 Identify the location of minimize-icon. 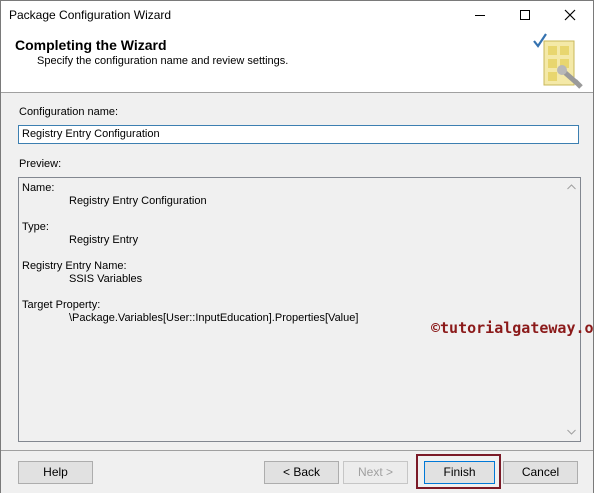
(480, 15).